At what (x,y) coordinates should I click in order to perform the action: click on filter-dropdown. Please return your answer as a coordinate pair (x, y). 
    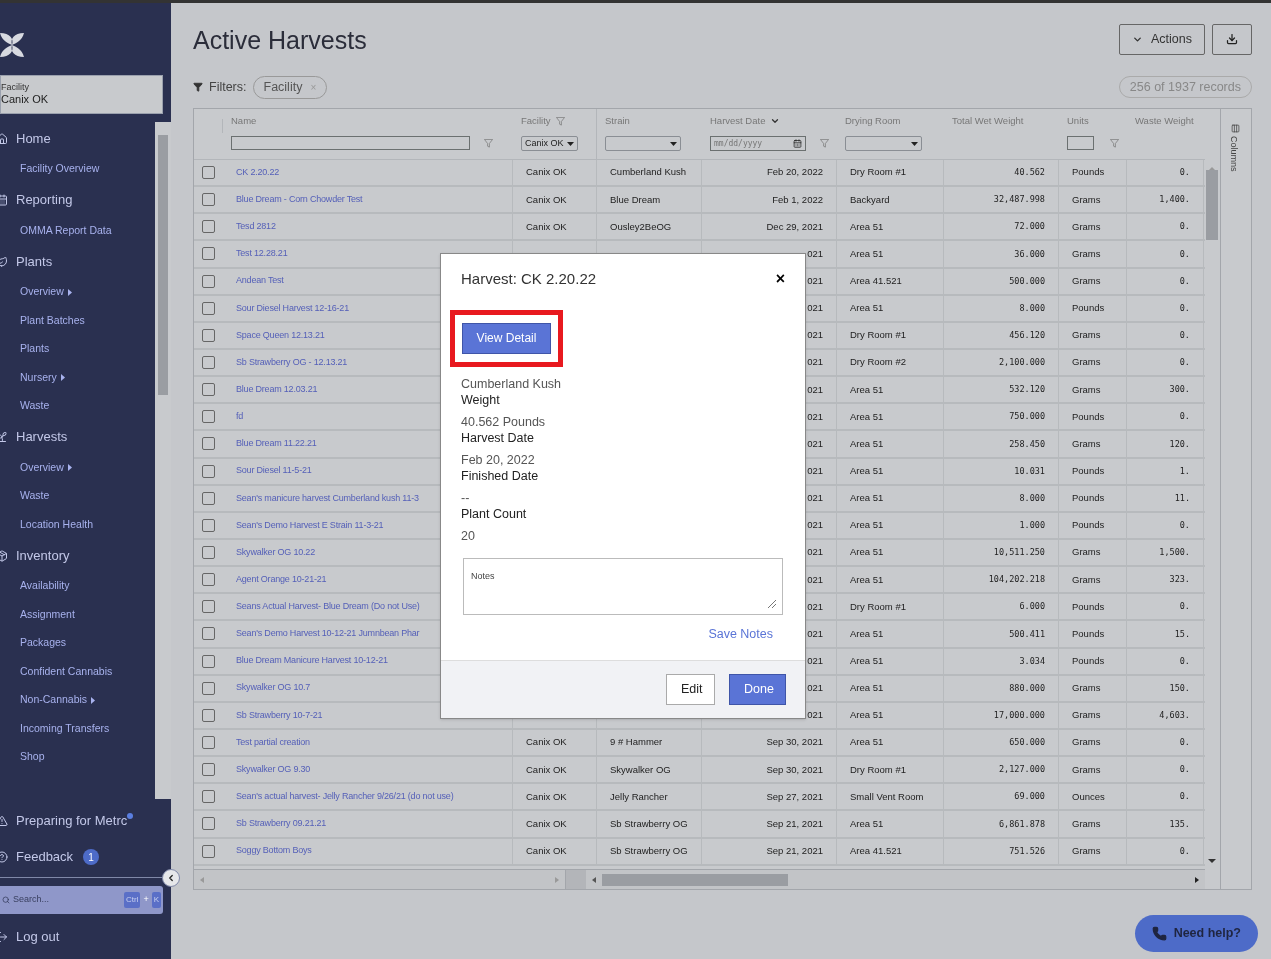
    Looking at the image, I should click on (643, 143).